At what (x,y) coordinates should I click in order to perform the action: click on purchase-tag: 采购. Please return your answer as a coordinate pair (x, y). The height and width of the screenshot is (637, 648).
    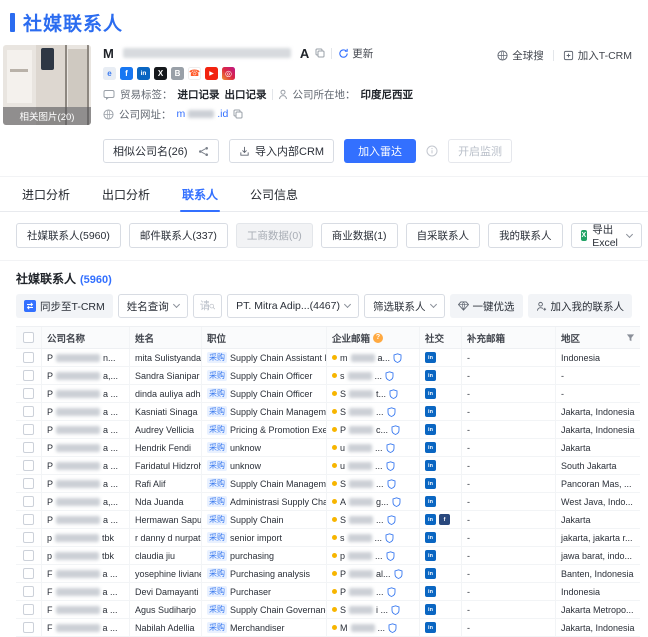
    Looking at the image, I should click on (217, 519).